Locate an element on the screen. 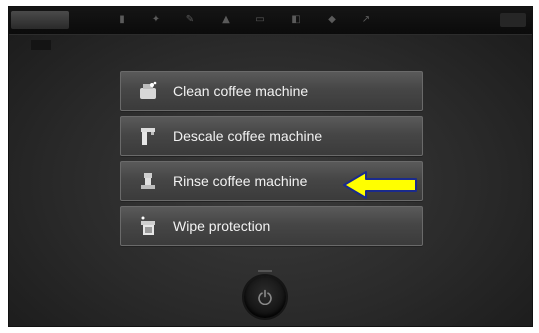 This screenshot has width=539, height=333. brand-logo is located at coordinates (40, 20).